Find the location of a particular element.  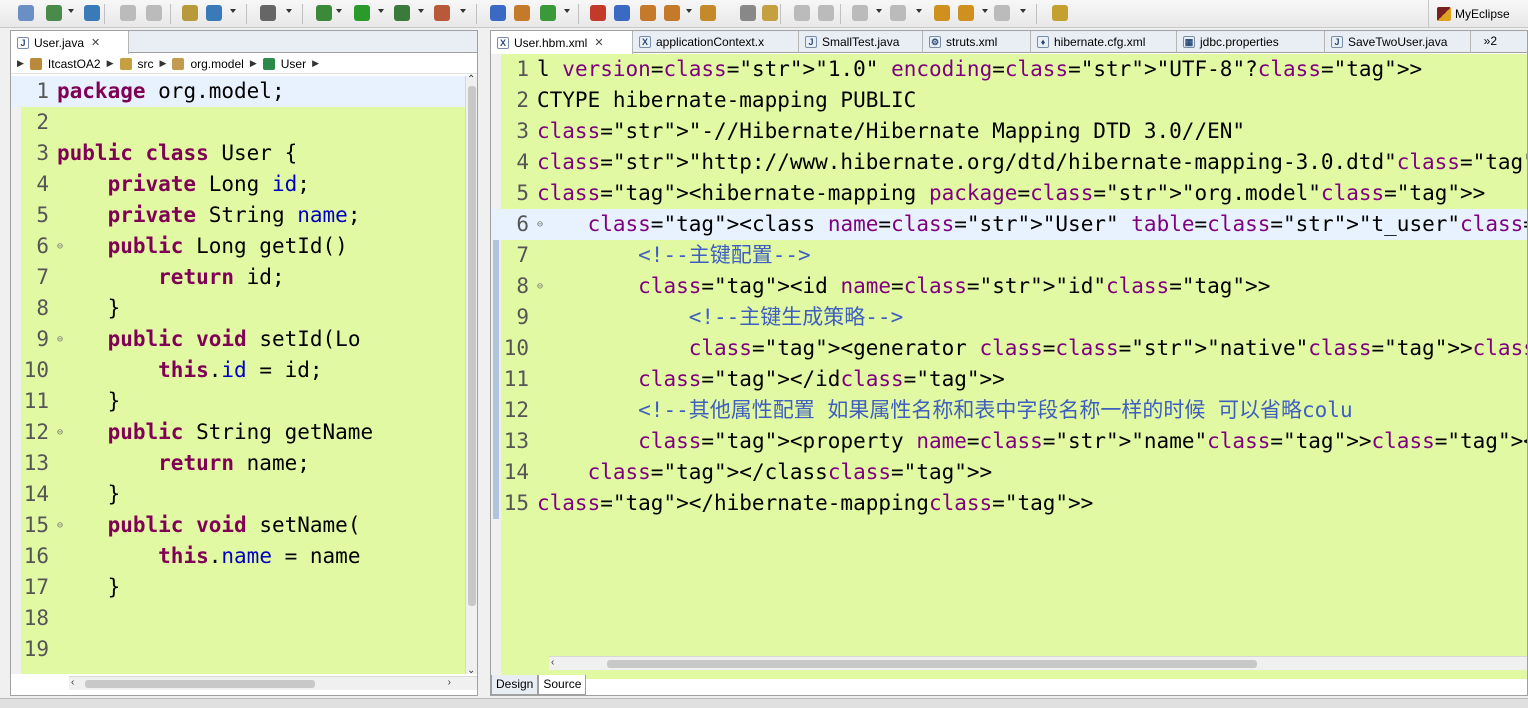

code-line: 14 class="tag"></classclass="tag">> is located at coordinates (1009, 472).